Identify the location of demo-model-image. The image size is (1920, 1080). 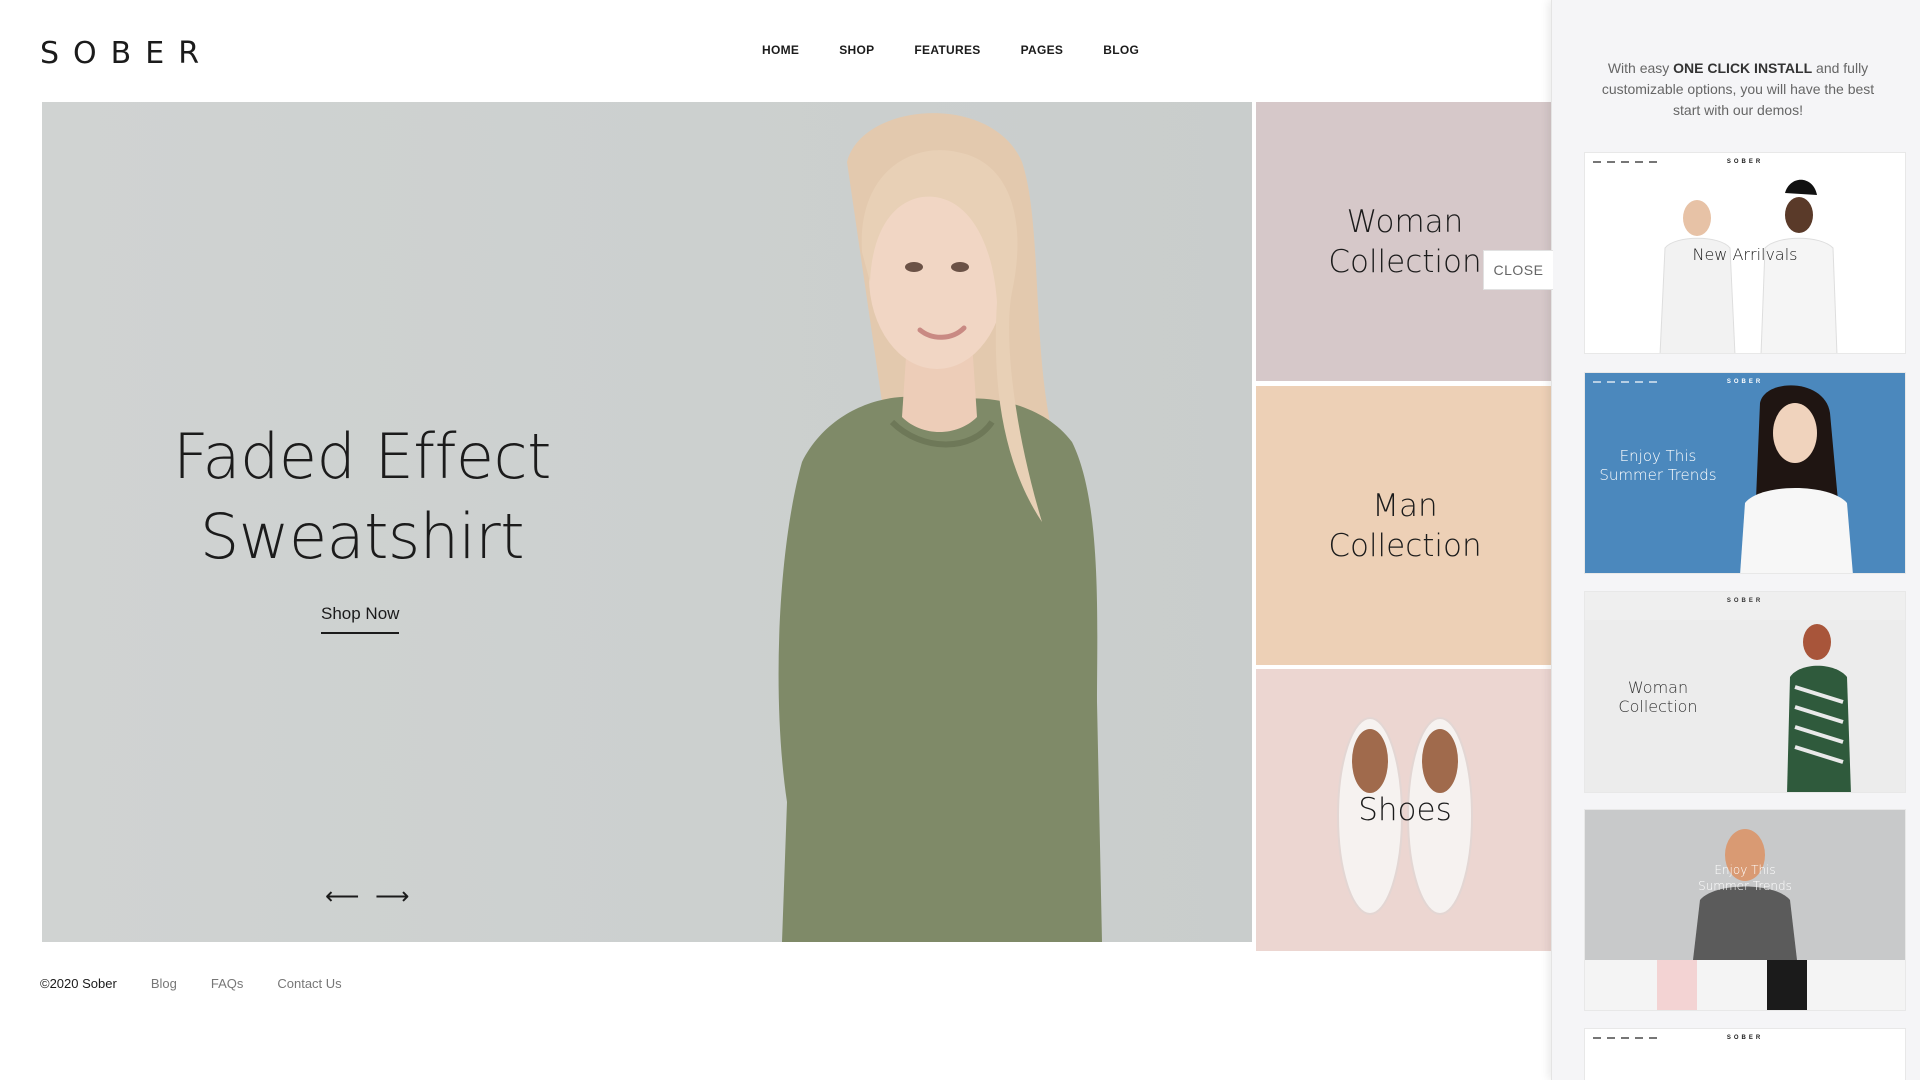
(1745, 919).